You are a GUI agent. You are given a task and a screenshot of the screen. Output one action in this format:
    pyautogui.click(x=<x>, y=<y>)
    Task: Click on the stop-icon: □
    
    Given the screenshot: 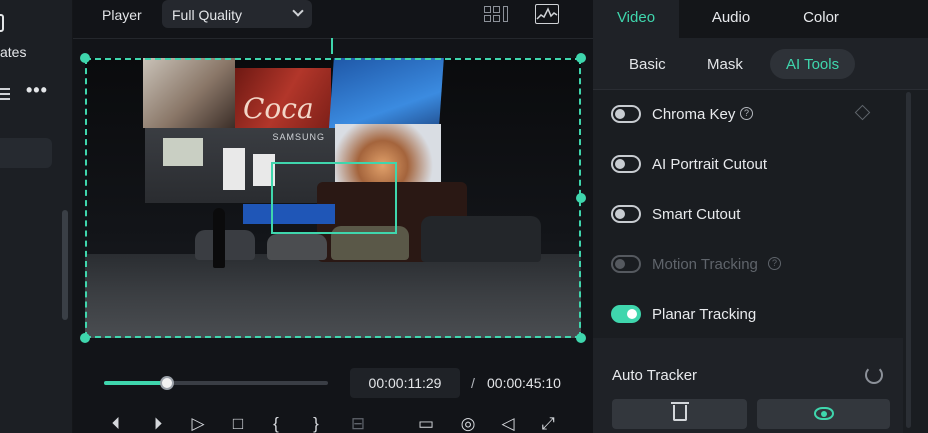 What is the action you would take?
    pyautogui.click(x=238, y=423)
    